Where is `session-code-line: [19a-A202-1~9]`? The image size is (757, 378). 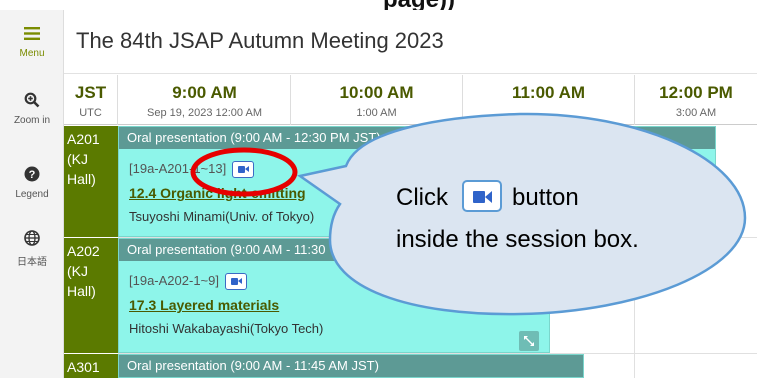
session-code-line: [19a-A202-1~9] is located at coordinates (188, 282).